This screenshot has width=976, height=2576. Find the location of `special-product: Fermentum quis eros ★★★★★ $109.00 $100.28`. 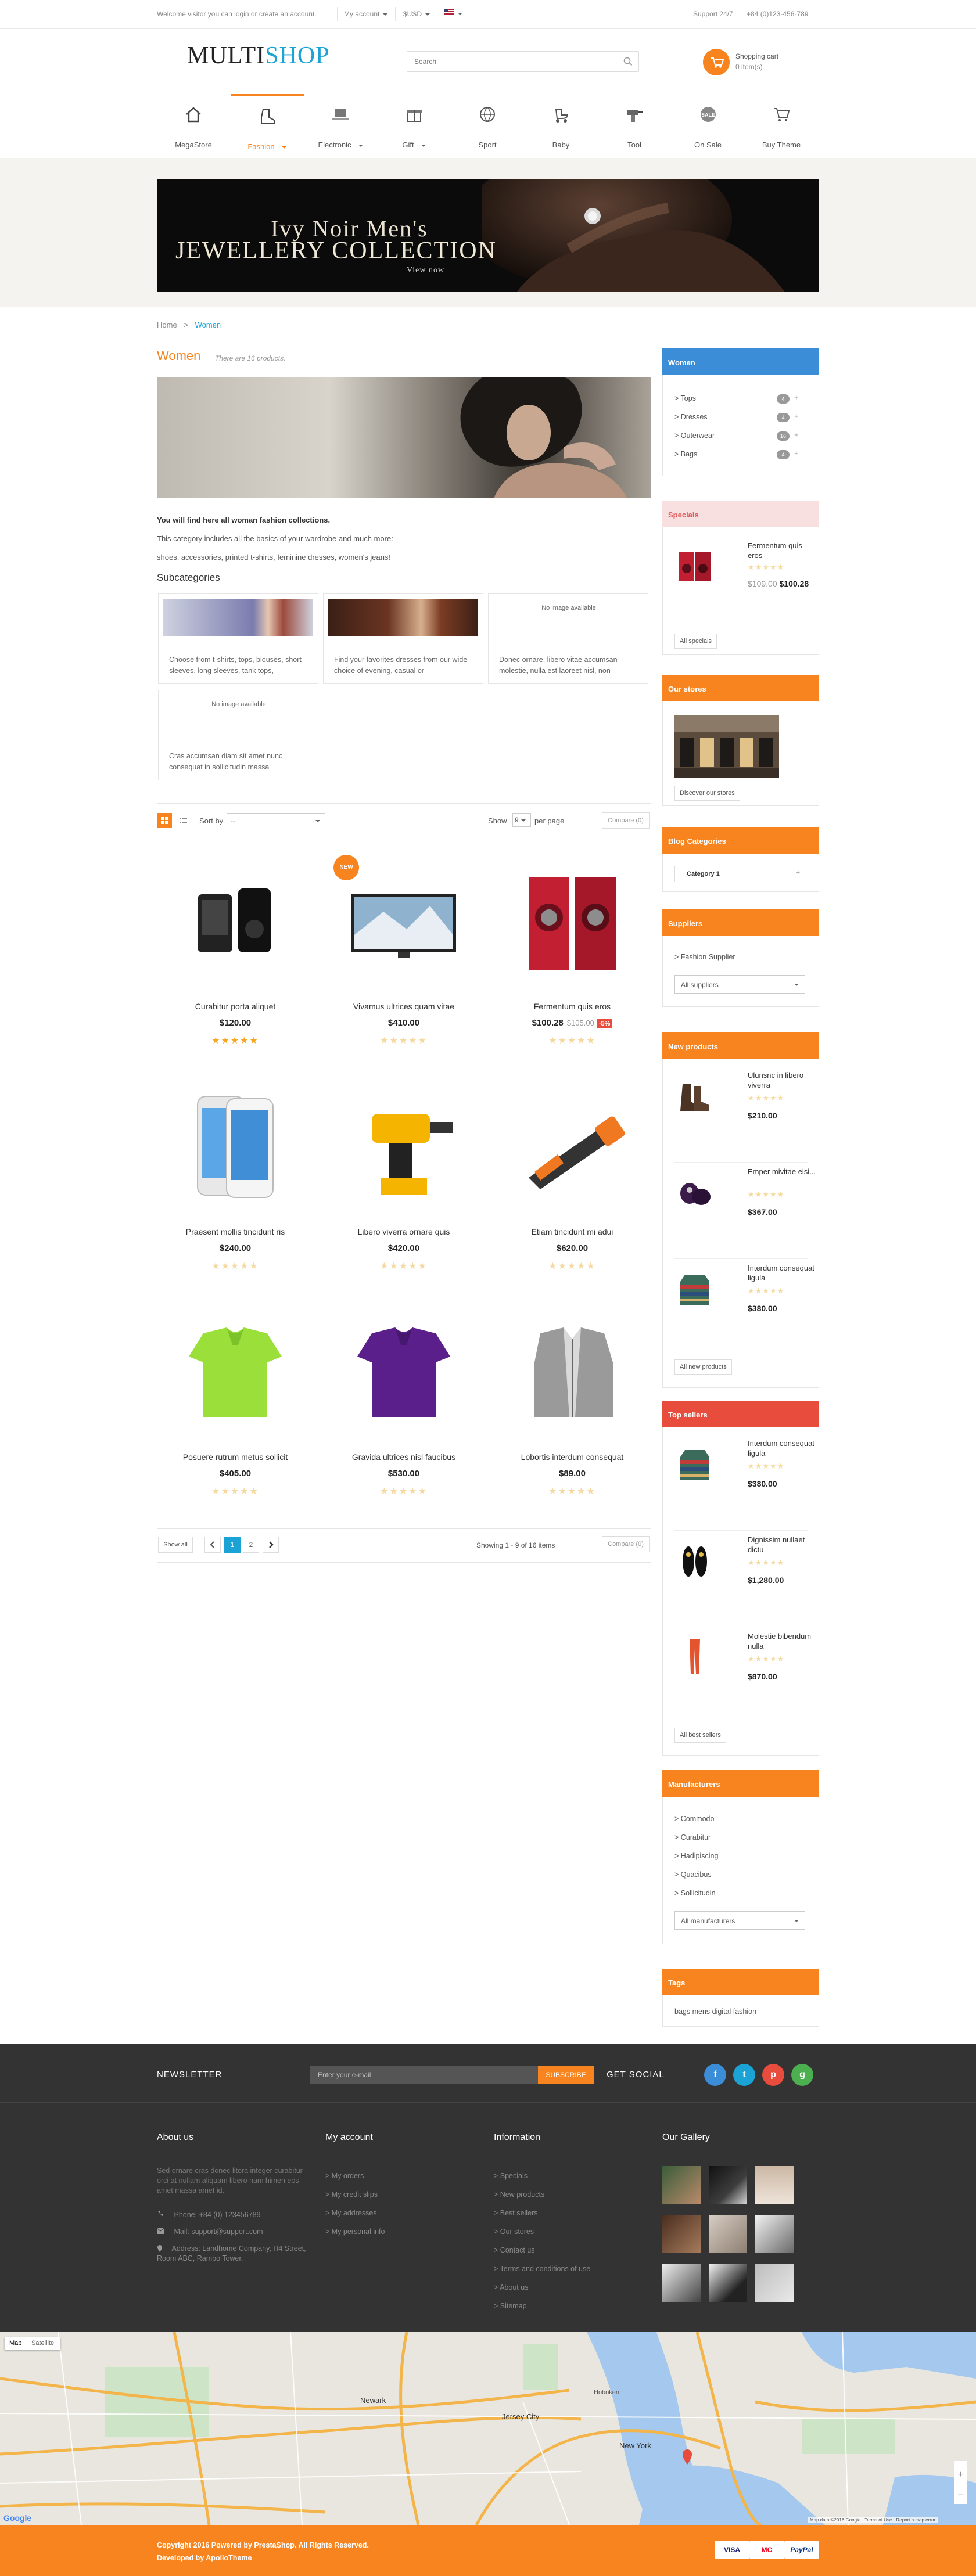

special-product: Fermentum quis eros ★★★★★ $109.00 $100.28 is located at coordinates (744, 584).